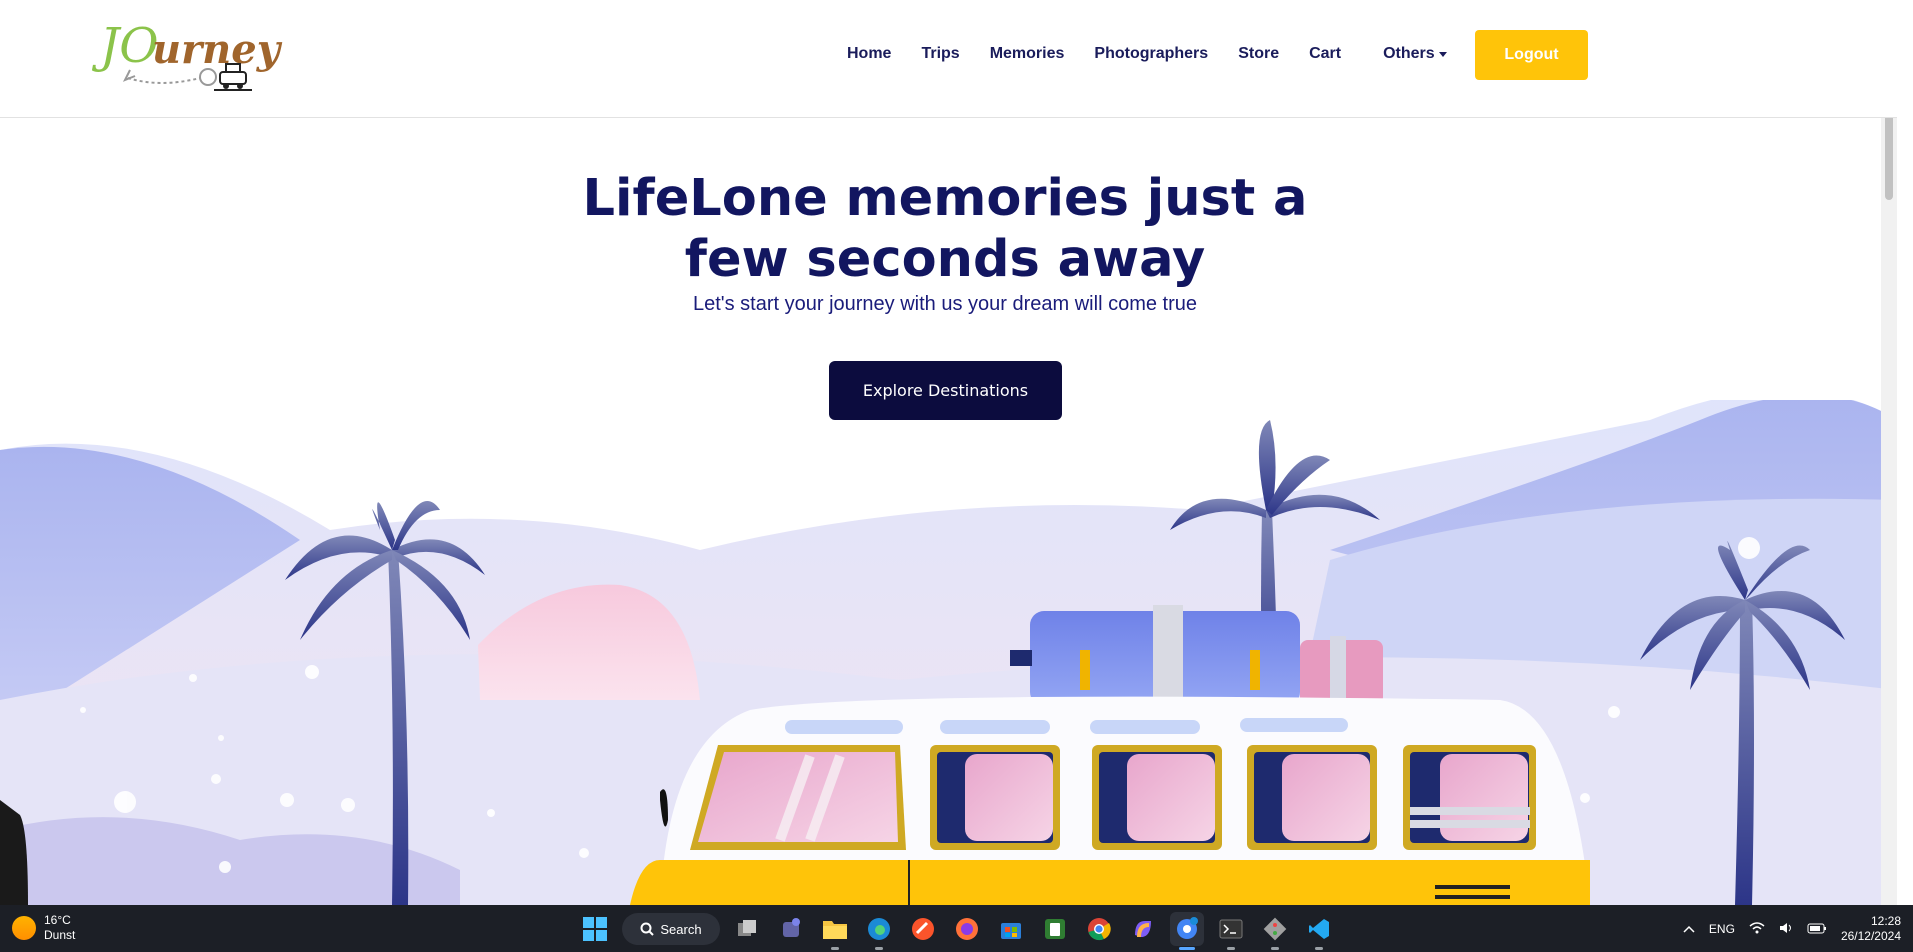  What do you see at coordinates (923, 929) in the screenshot?
I see `brave-icon` at bounding box center [923, 929].